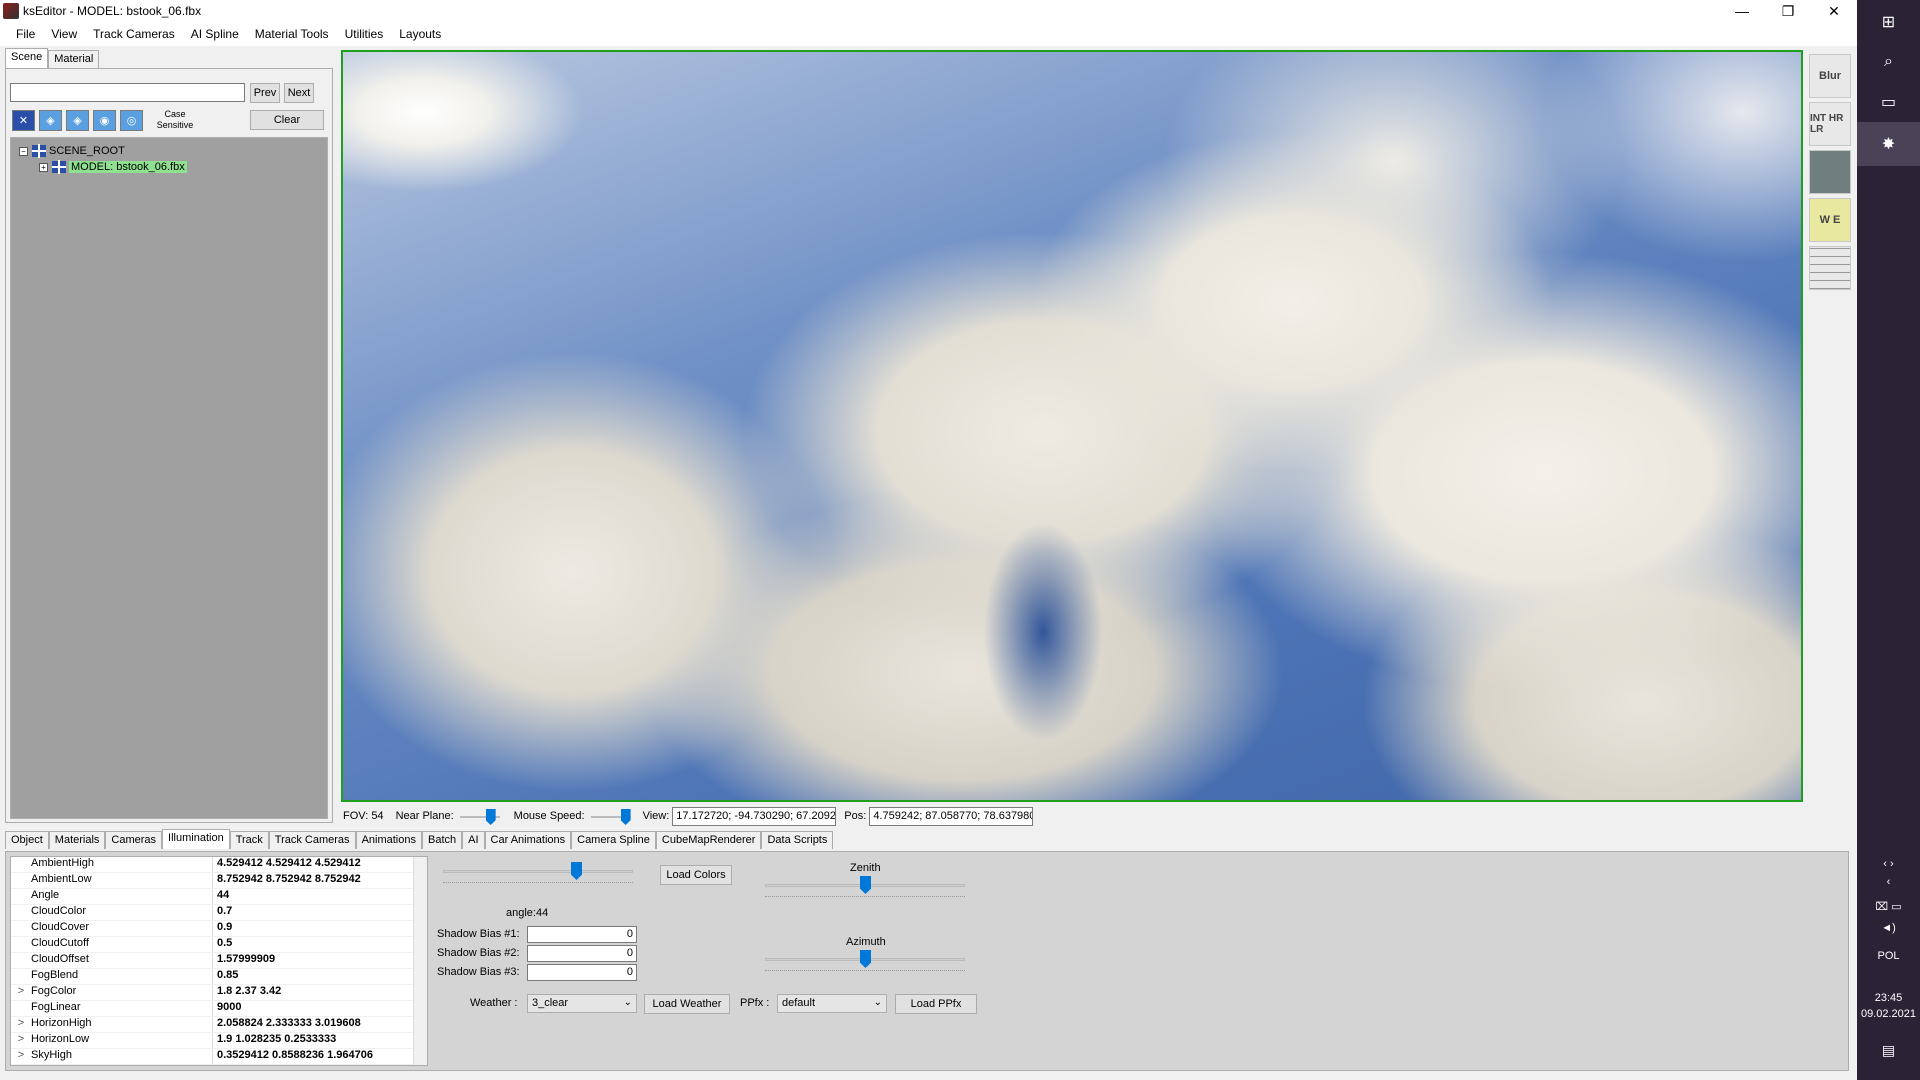 This screenshot has width=1920, height=1080. Describe the element at coordinates (613, 840) in the screenshot. I see `tab-camera-spline: Camera Spline` at that location.